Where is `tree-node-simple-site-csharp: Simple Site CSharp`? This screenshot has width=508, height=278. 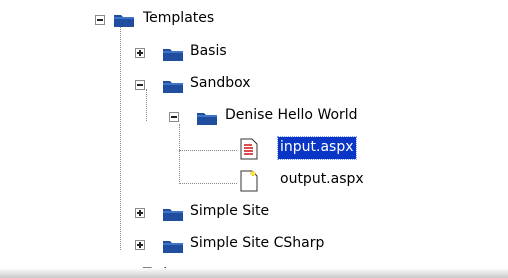 tree-node-simple-site-csharp: Simple Site CSharp is located at coordinates (265, 246).